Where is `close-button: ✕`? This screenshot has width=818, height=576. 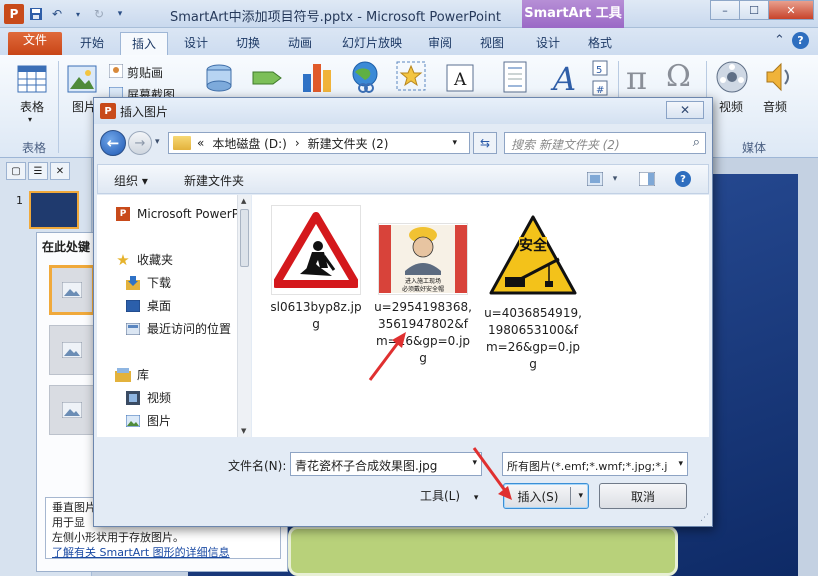
close-button: ✕ is located at coordinates (791, 10).